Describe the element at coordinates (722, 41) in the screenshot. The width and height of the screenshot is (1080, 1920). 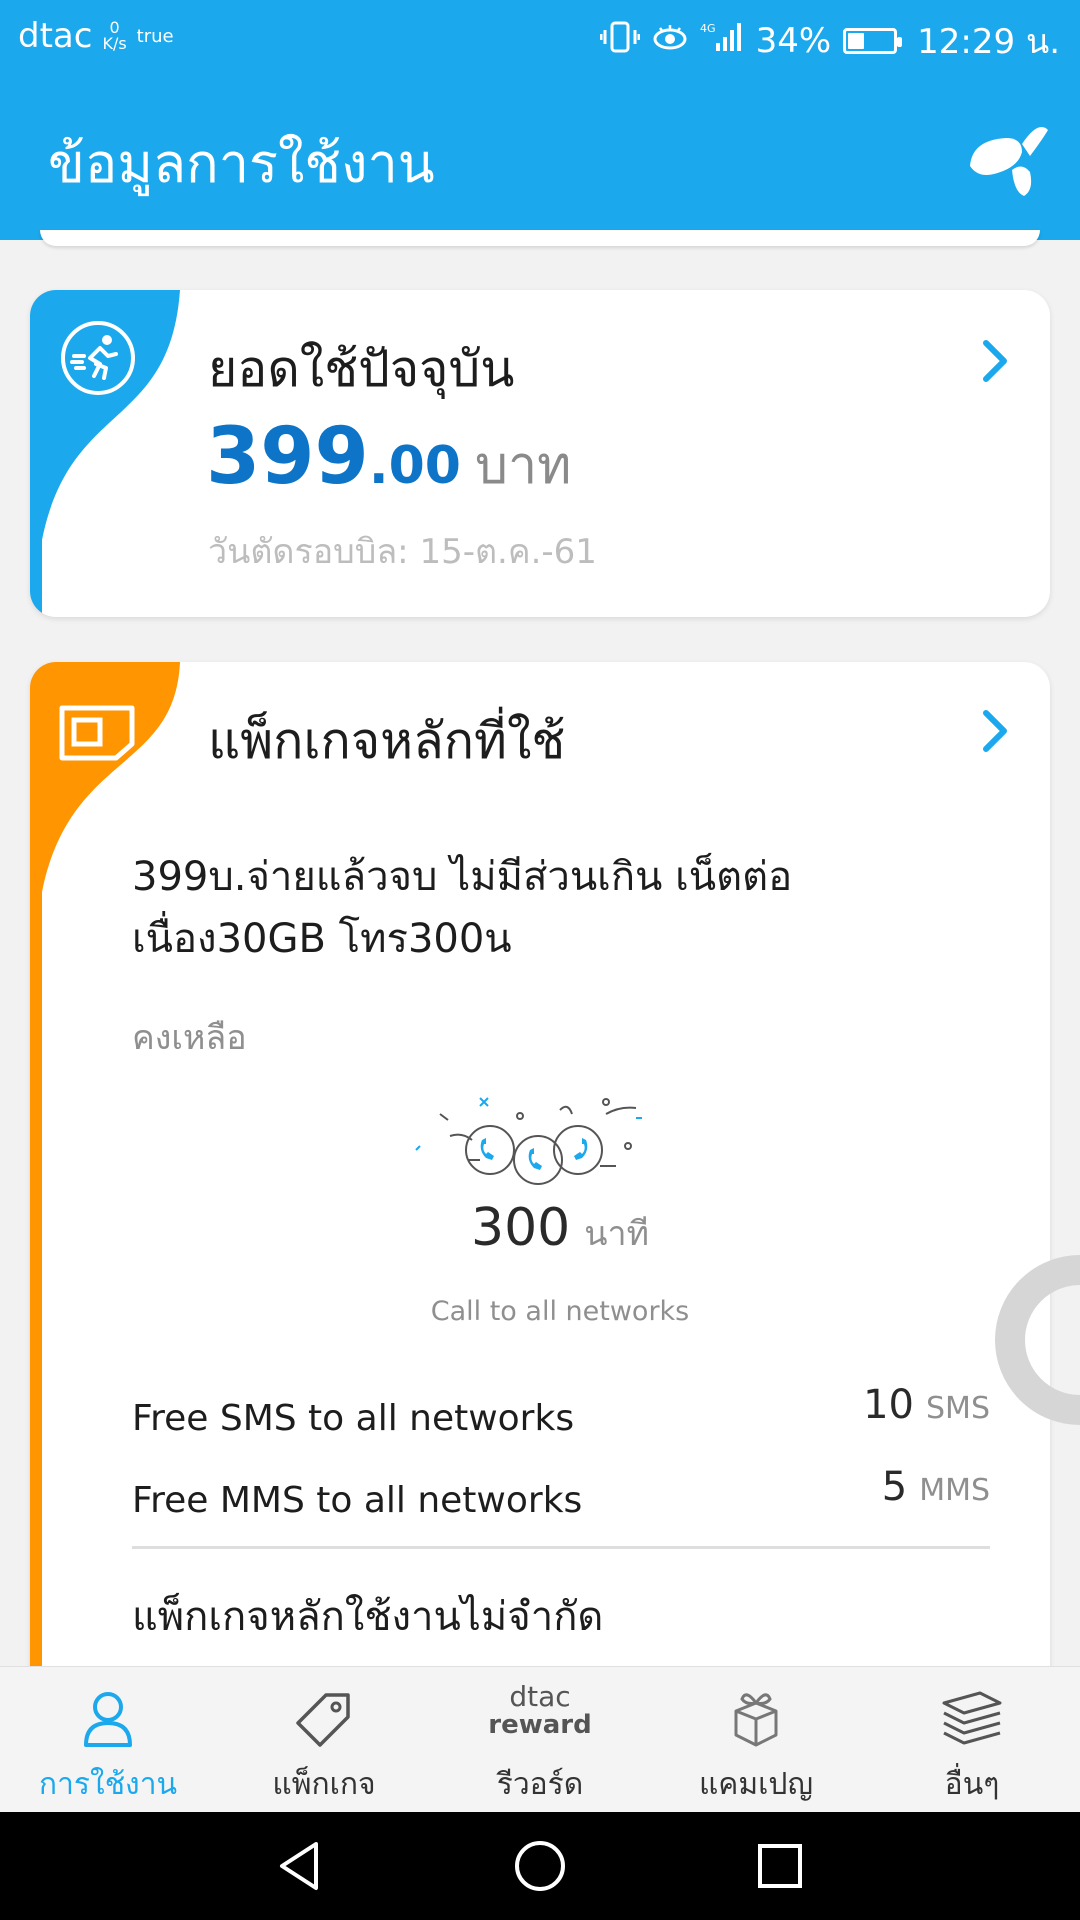
I see `signal-icon: 4G` at that location.